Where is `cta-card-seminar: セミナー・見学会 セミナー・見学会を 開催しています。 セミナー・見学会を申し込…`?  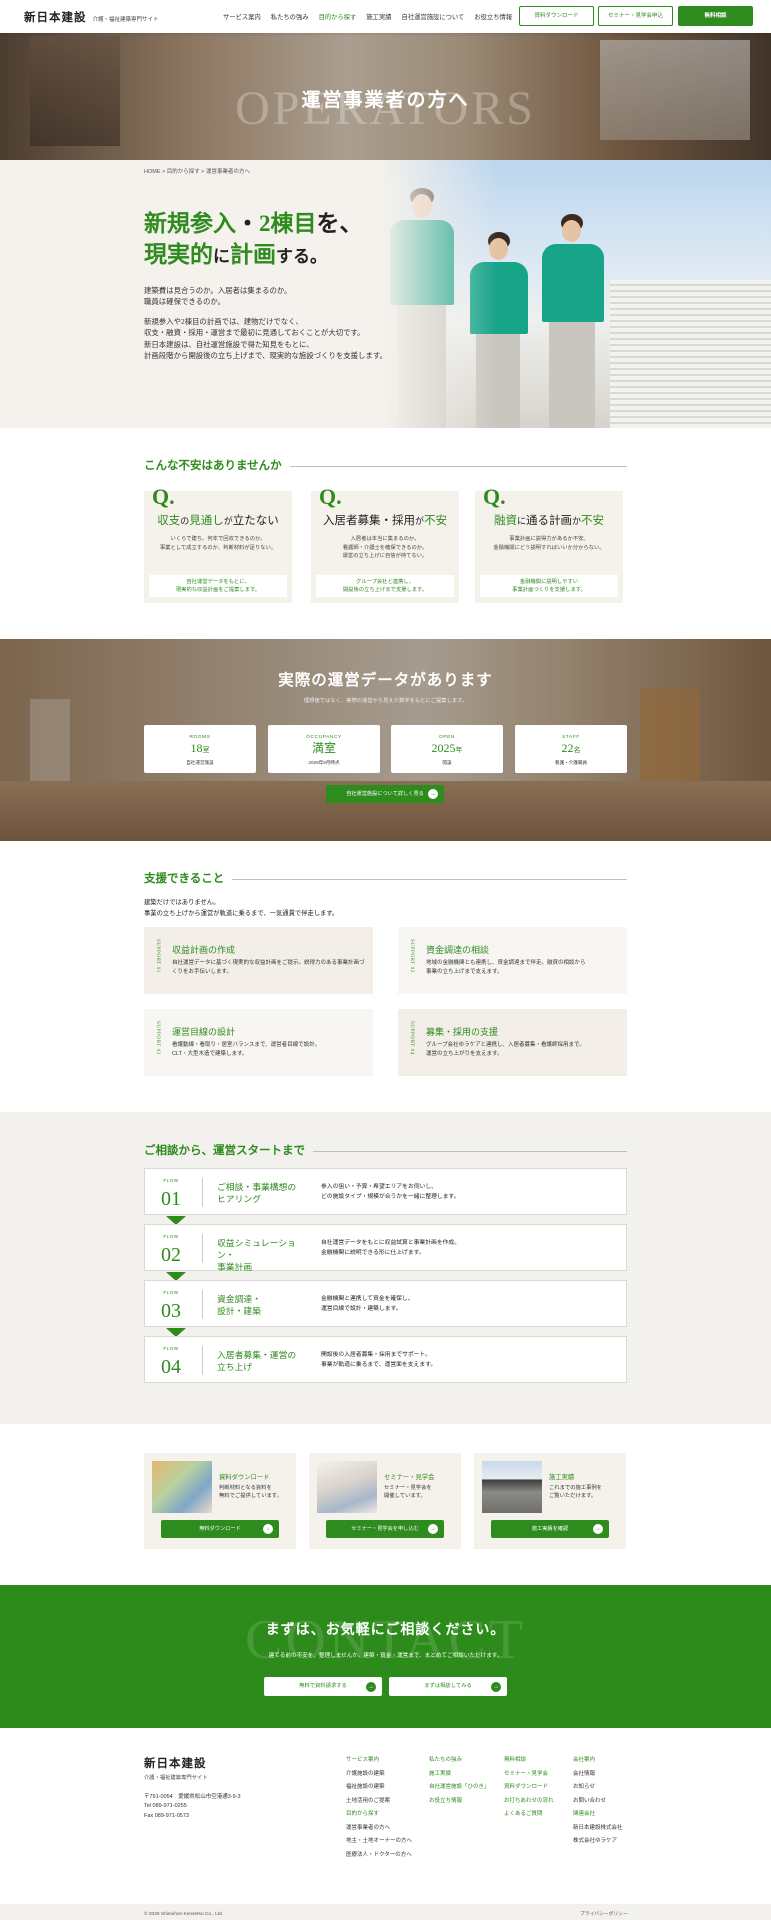
cta-card-seminar: セミナー・見学会 セミナー・見学会を 開催しています。 セミナー・見学会を申し込… is located at coordinates (385, 1501).